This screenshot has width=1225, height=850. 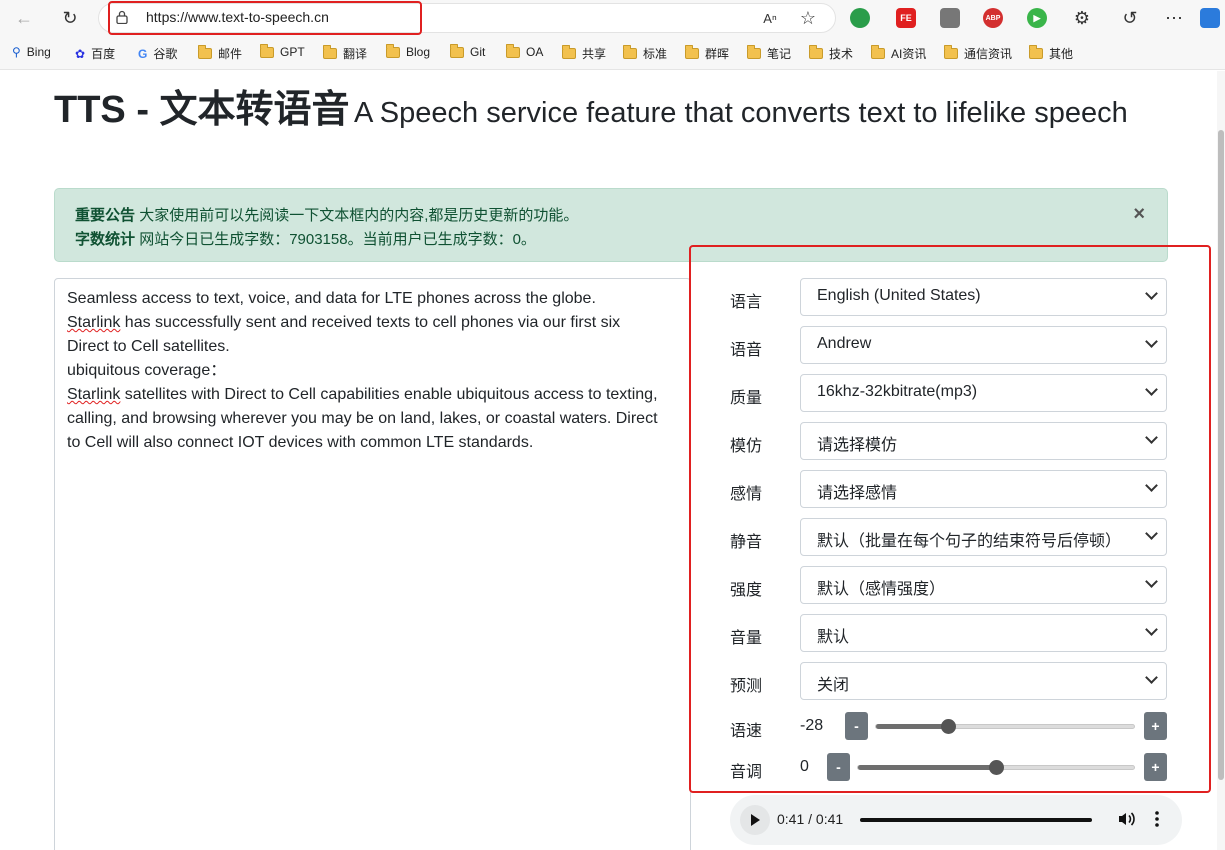 I want to click on scrollbar-thumb, so click(x=1221, y=455).